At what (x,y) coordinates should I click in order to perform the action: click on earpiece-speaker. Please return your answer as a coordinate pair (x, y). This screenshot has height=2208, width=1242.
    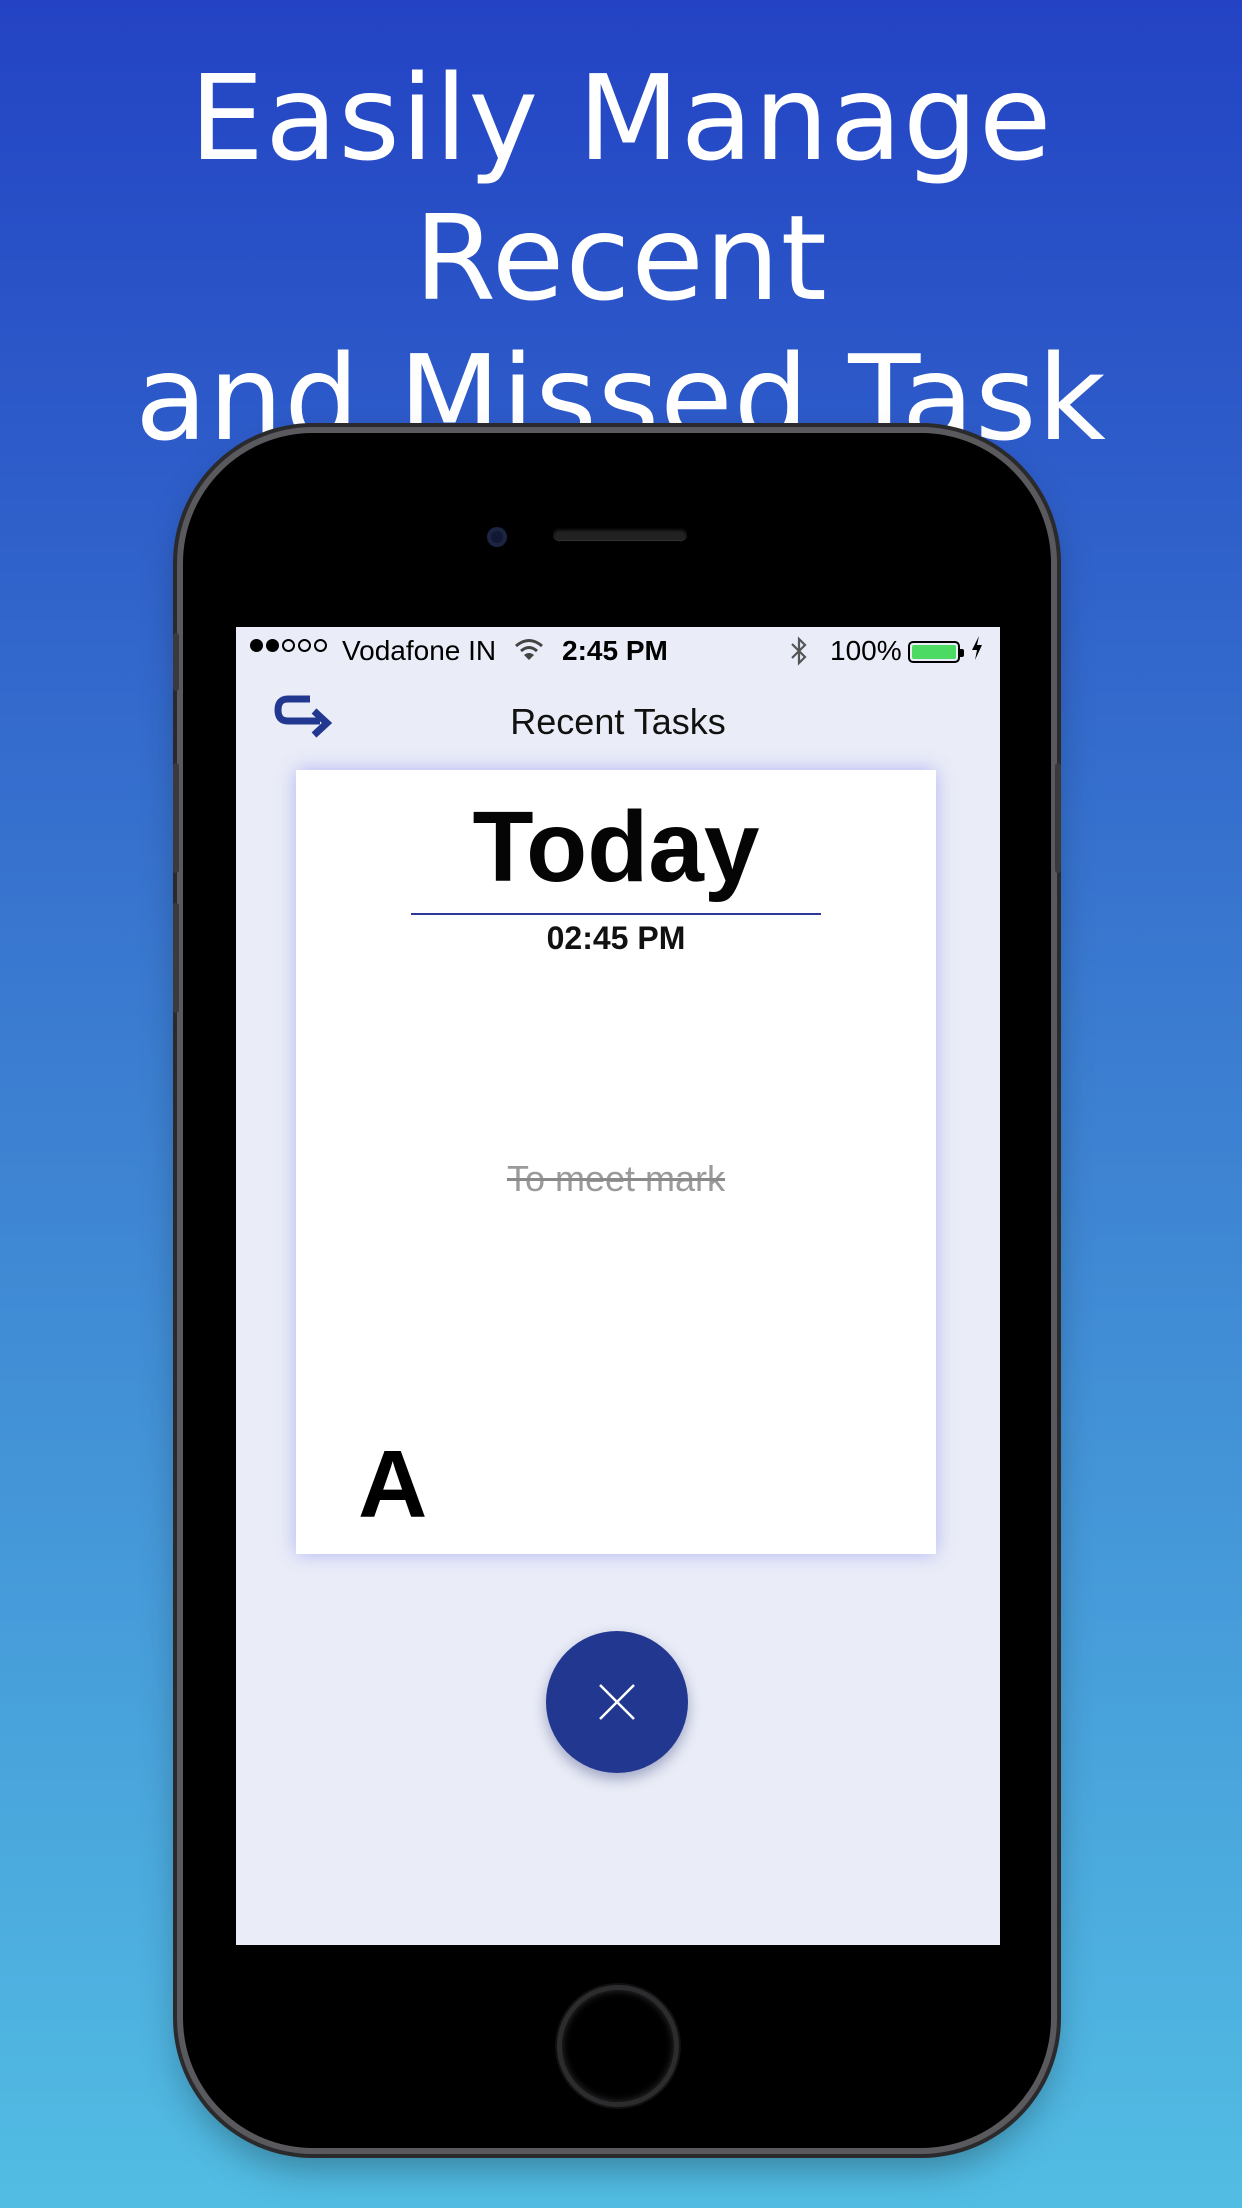
    Looking at the image, I should click on (620, 534).